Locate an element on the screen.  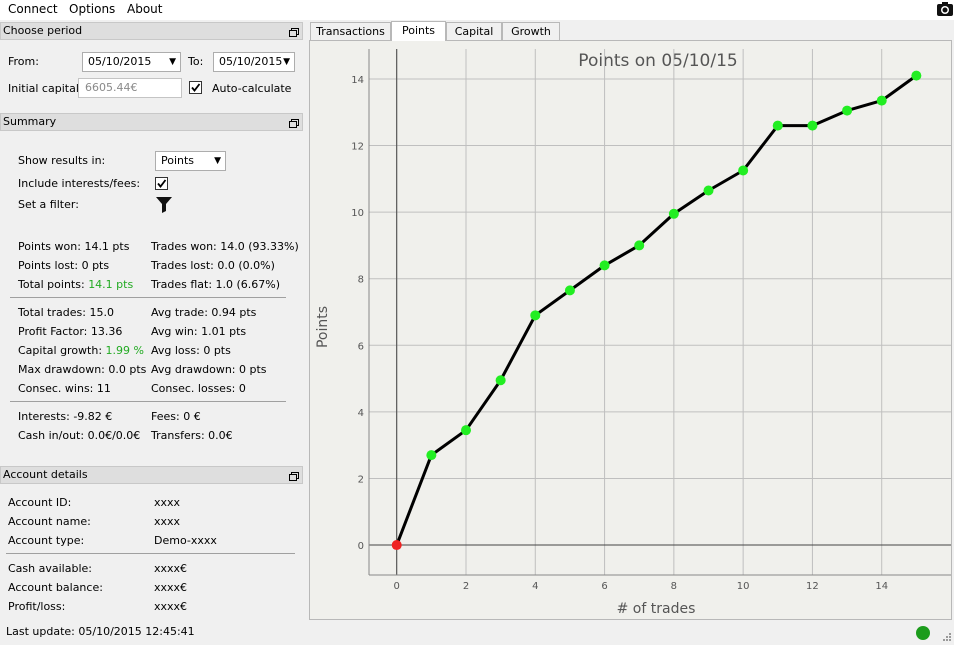
to-label: To: is located at coordinates (196, 61).